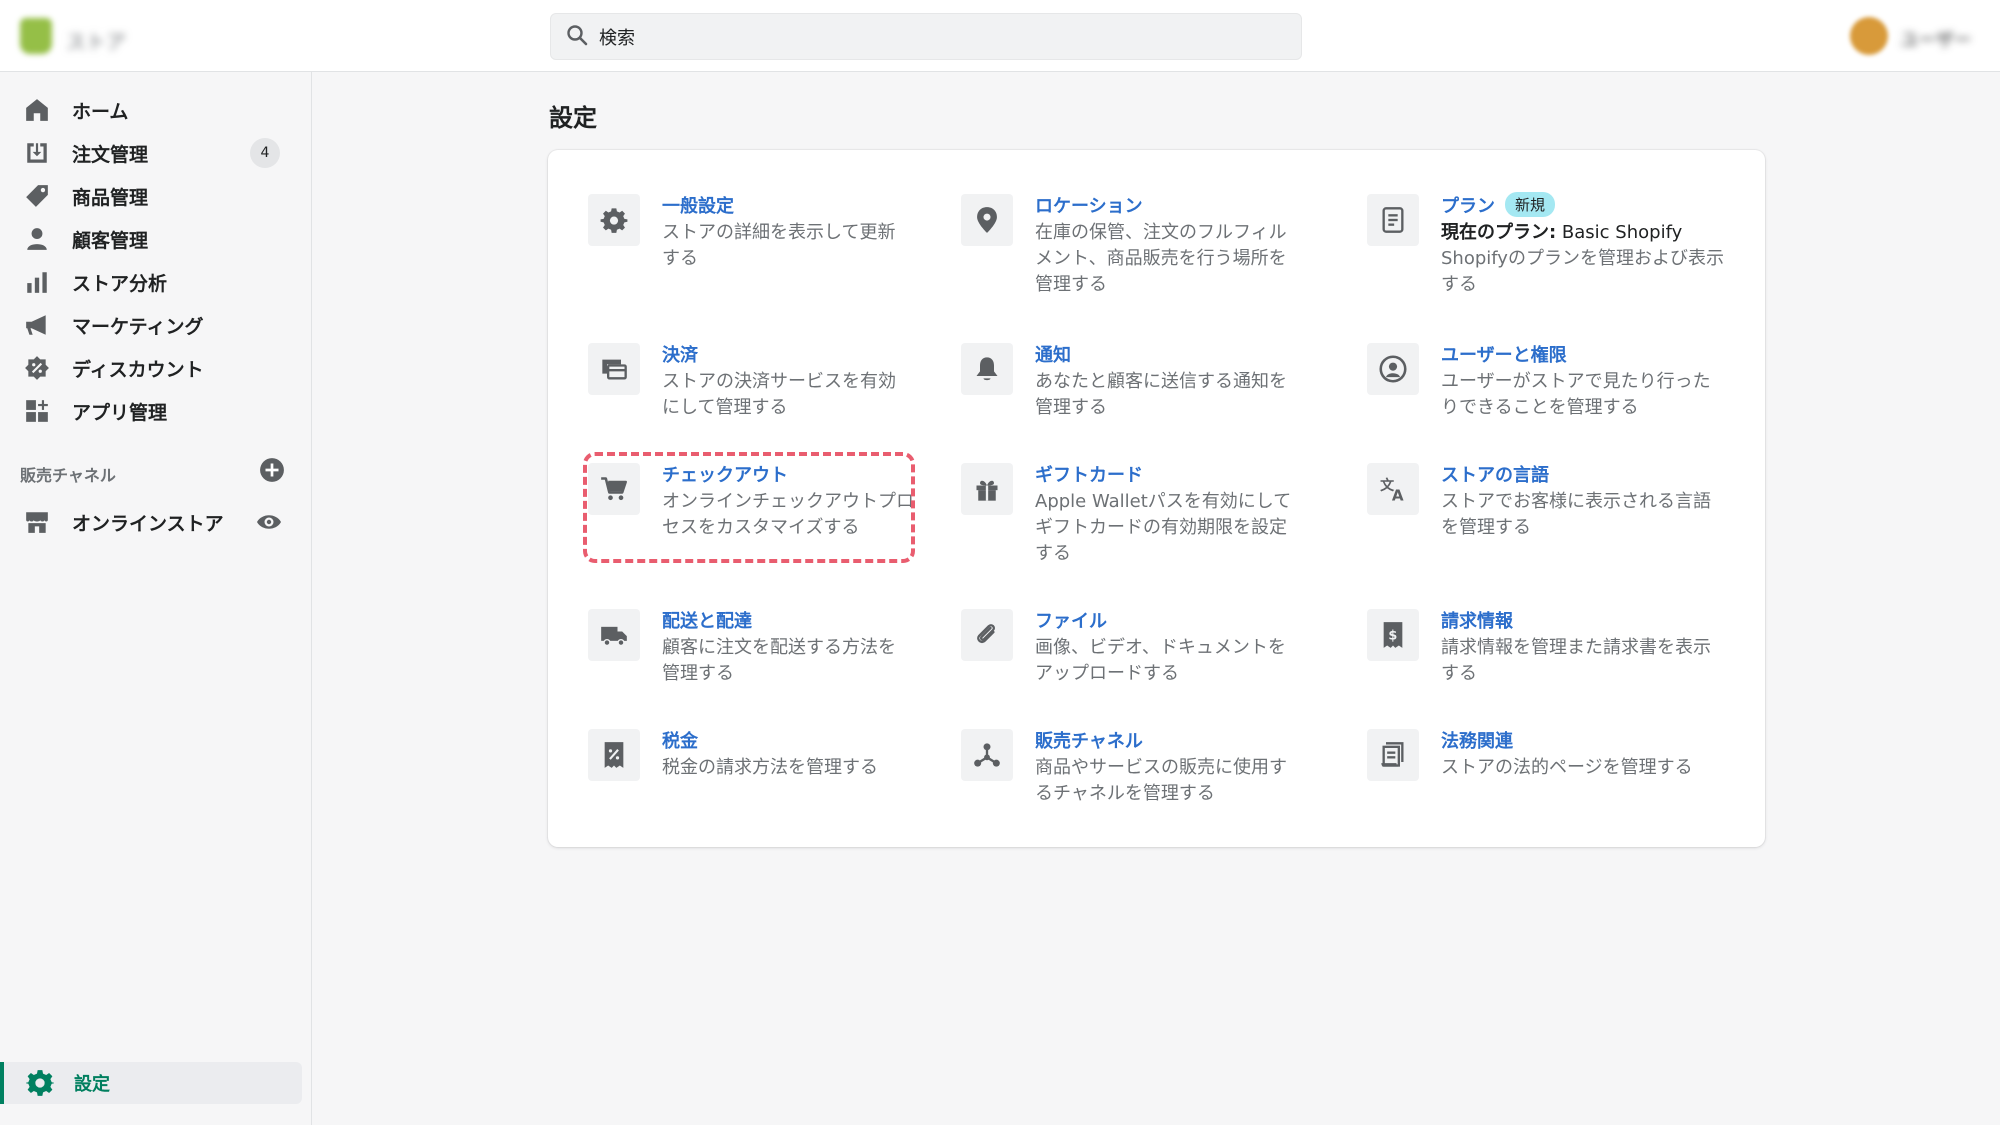  What do you see at coordinates (926, 36) in the screenshot?
I see `search-input: 検索` at bounding box center [926, 36].